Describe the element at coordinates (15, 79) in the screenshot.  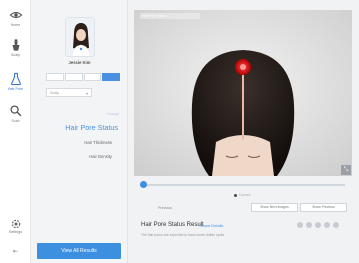
I see `flask-icon` at that location.